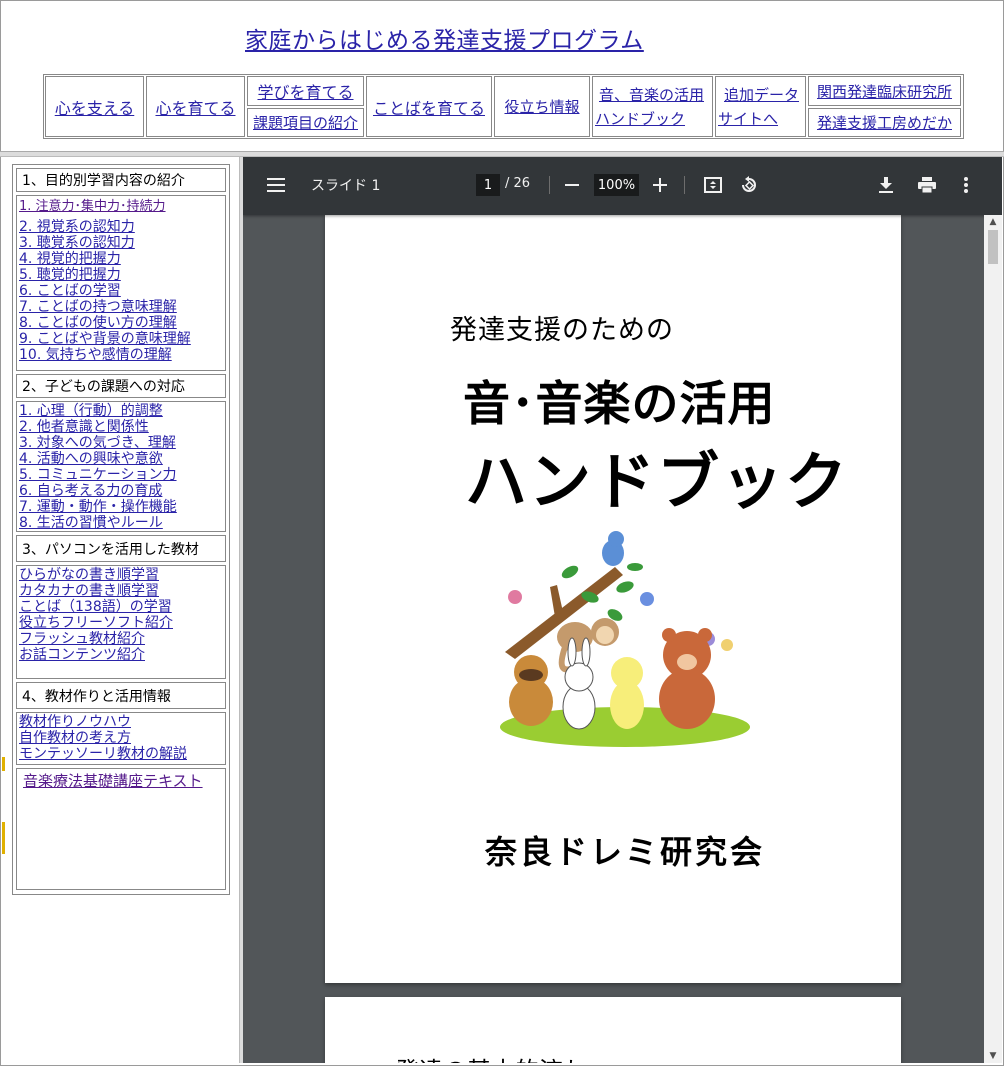 This screenshot has width=1004, height=1066. I want to click on nav-link-manabi-sodateru: 学びを育てる, so click(305, 91).